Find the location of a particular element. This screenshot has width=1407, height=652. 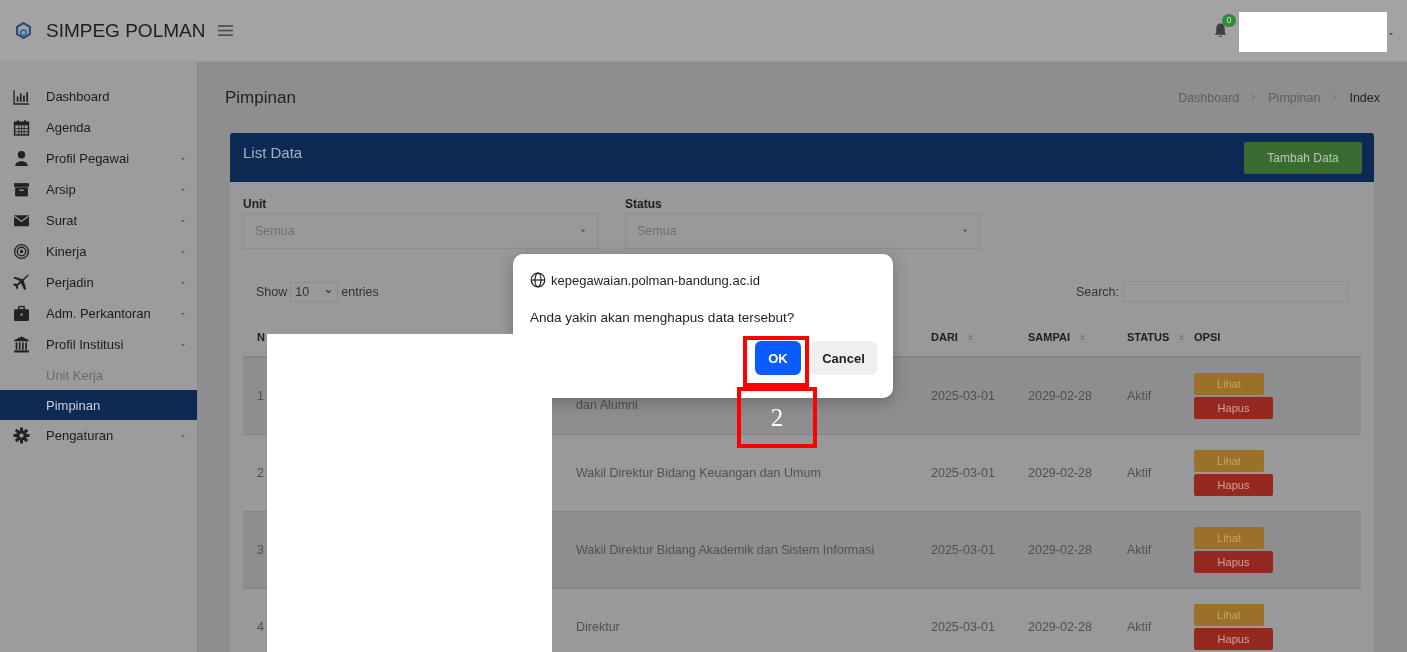

sidebar-item: Profil Pegawai is located at coordinates (98, 158).